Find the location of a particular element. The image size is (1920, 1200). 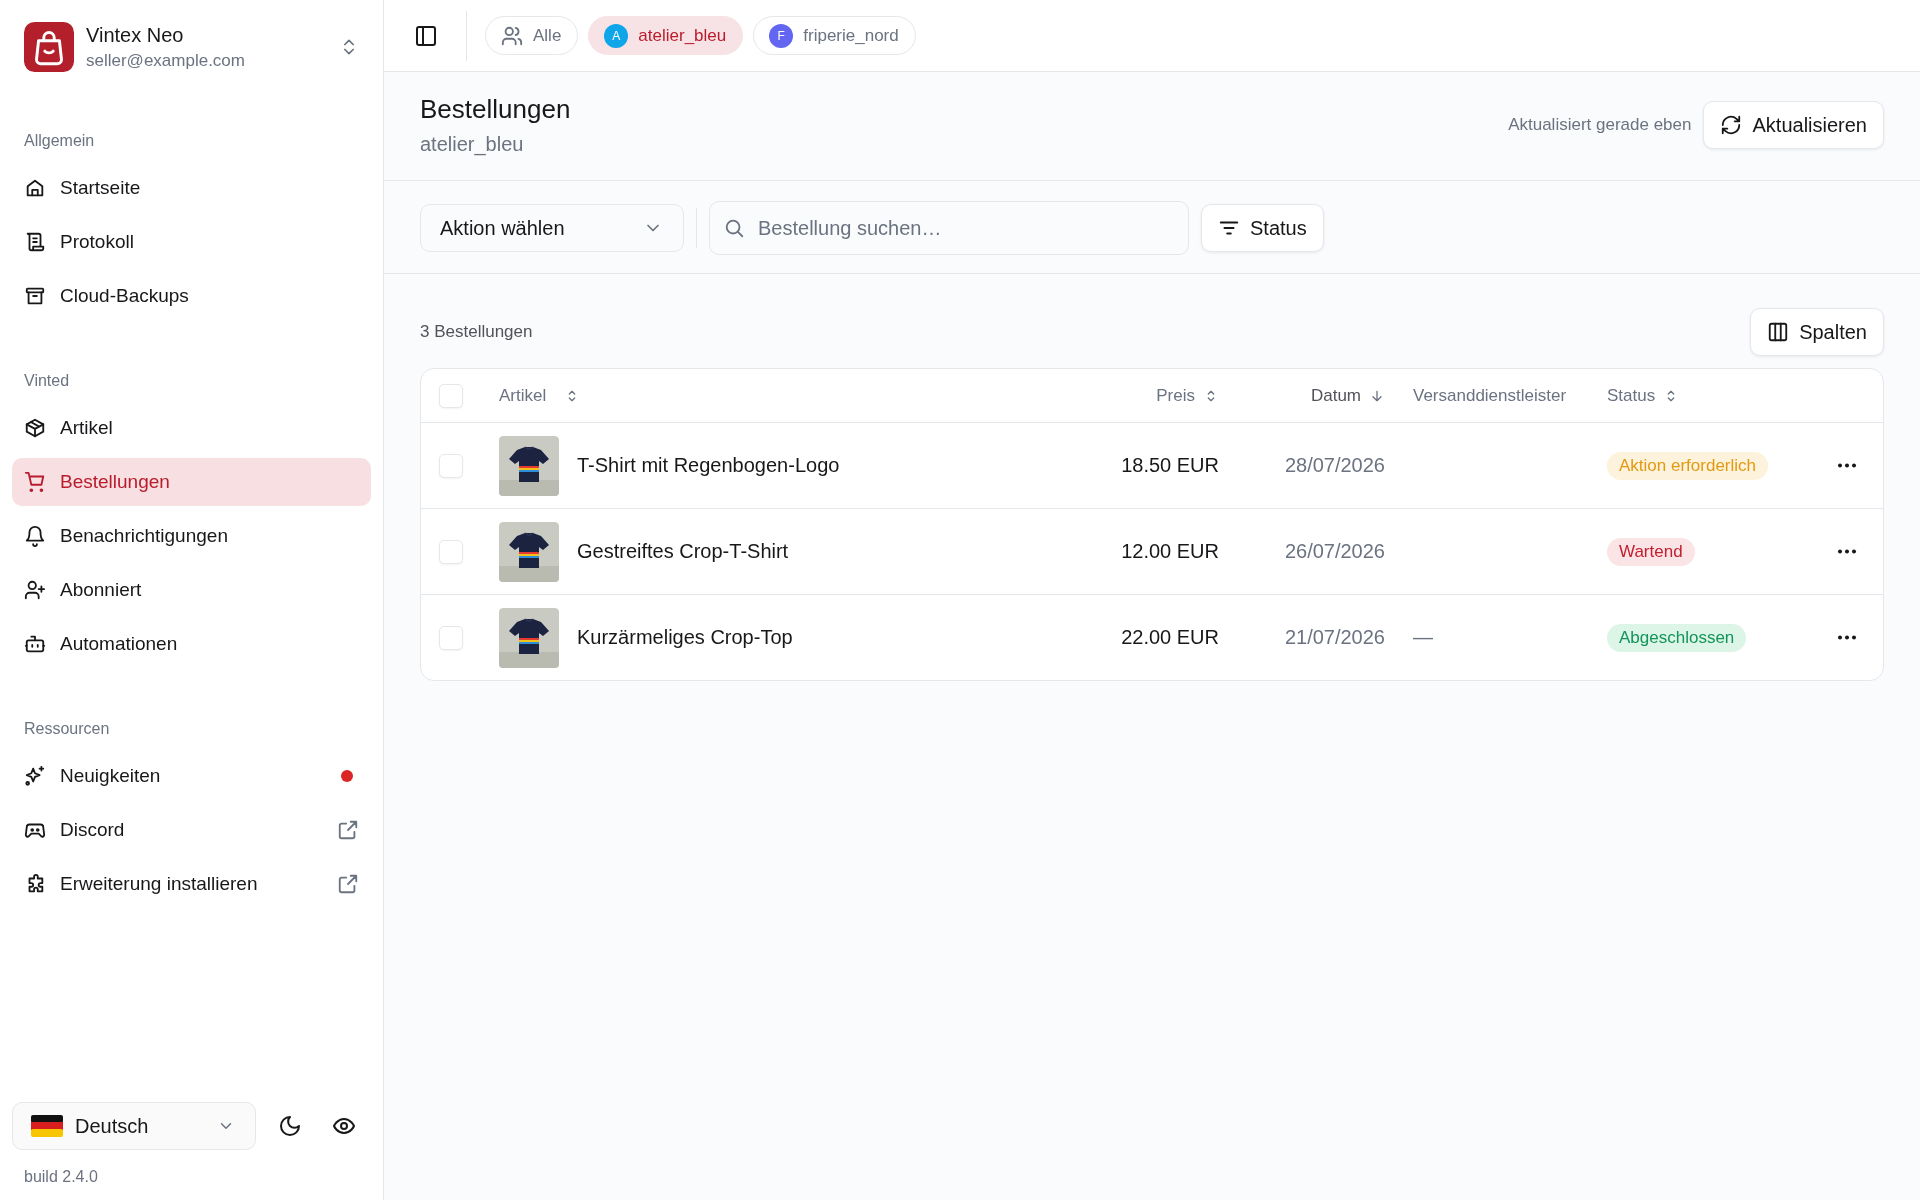

sidebar-item: Benachrichtigungen is located at coordinates (191, 536).